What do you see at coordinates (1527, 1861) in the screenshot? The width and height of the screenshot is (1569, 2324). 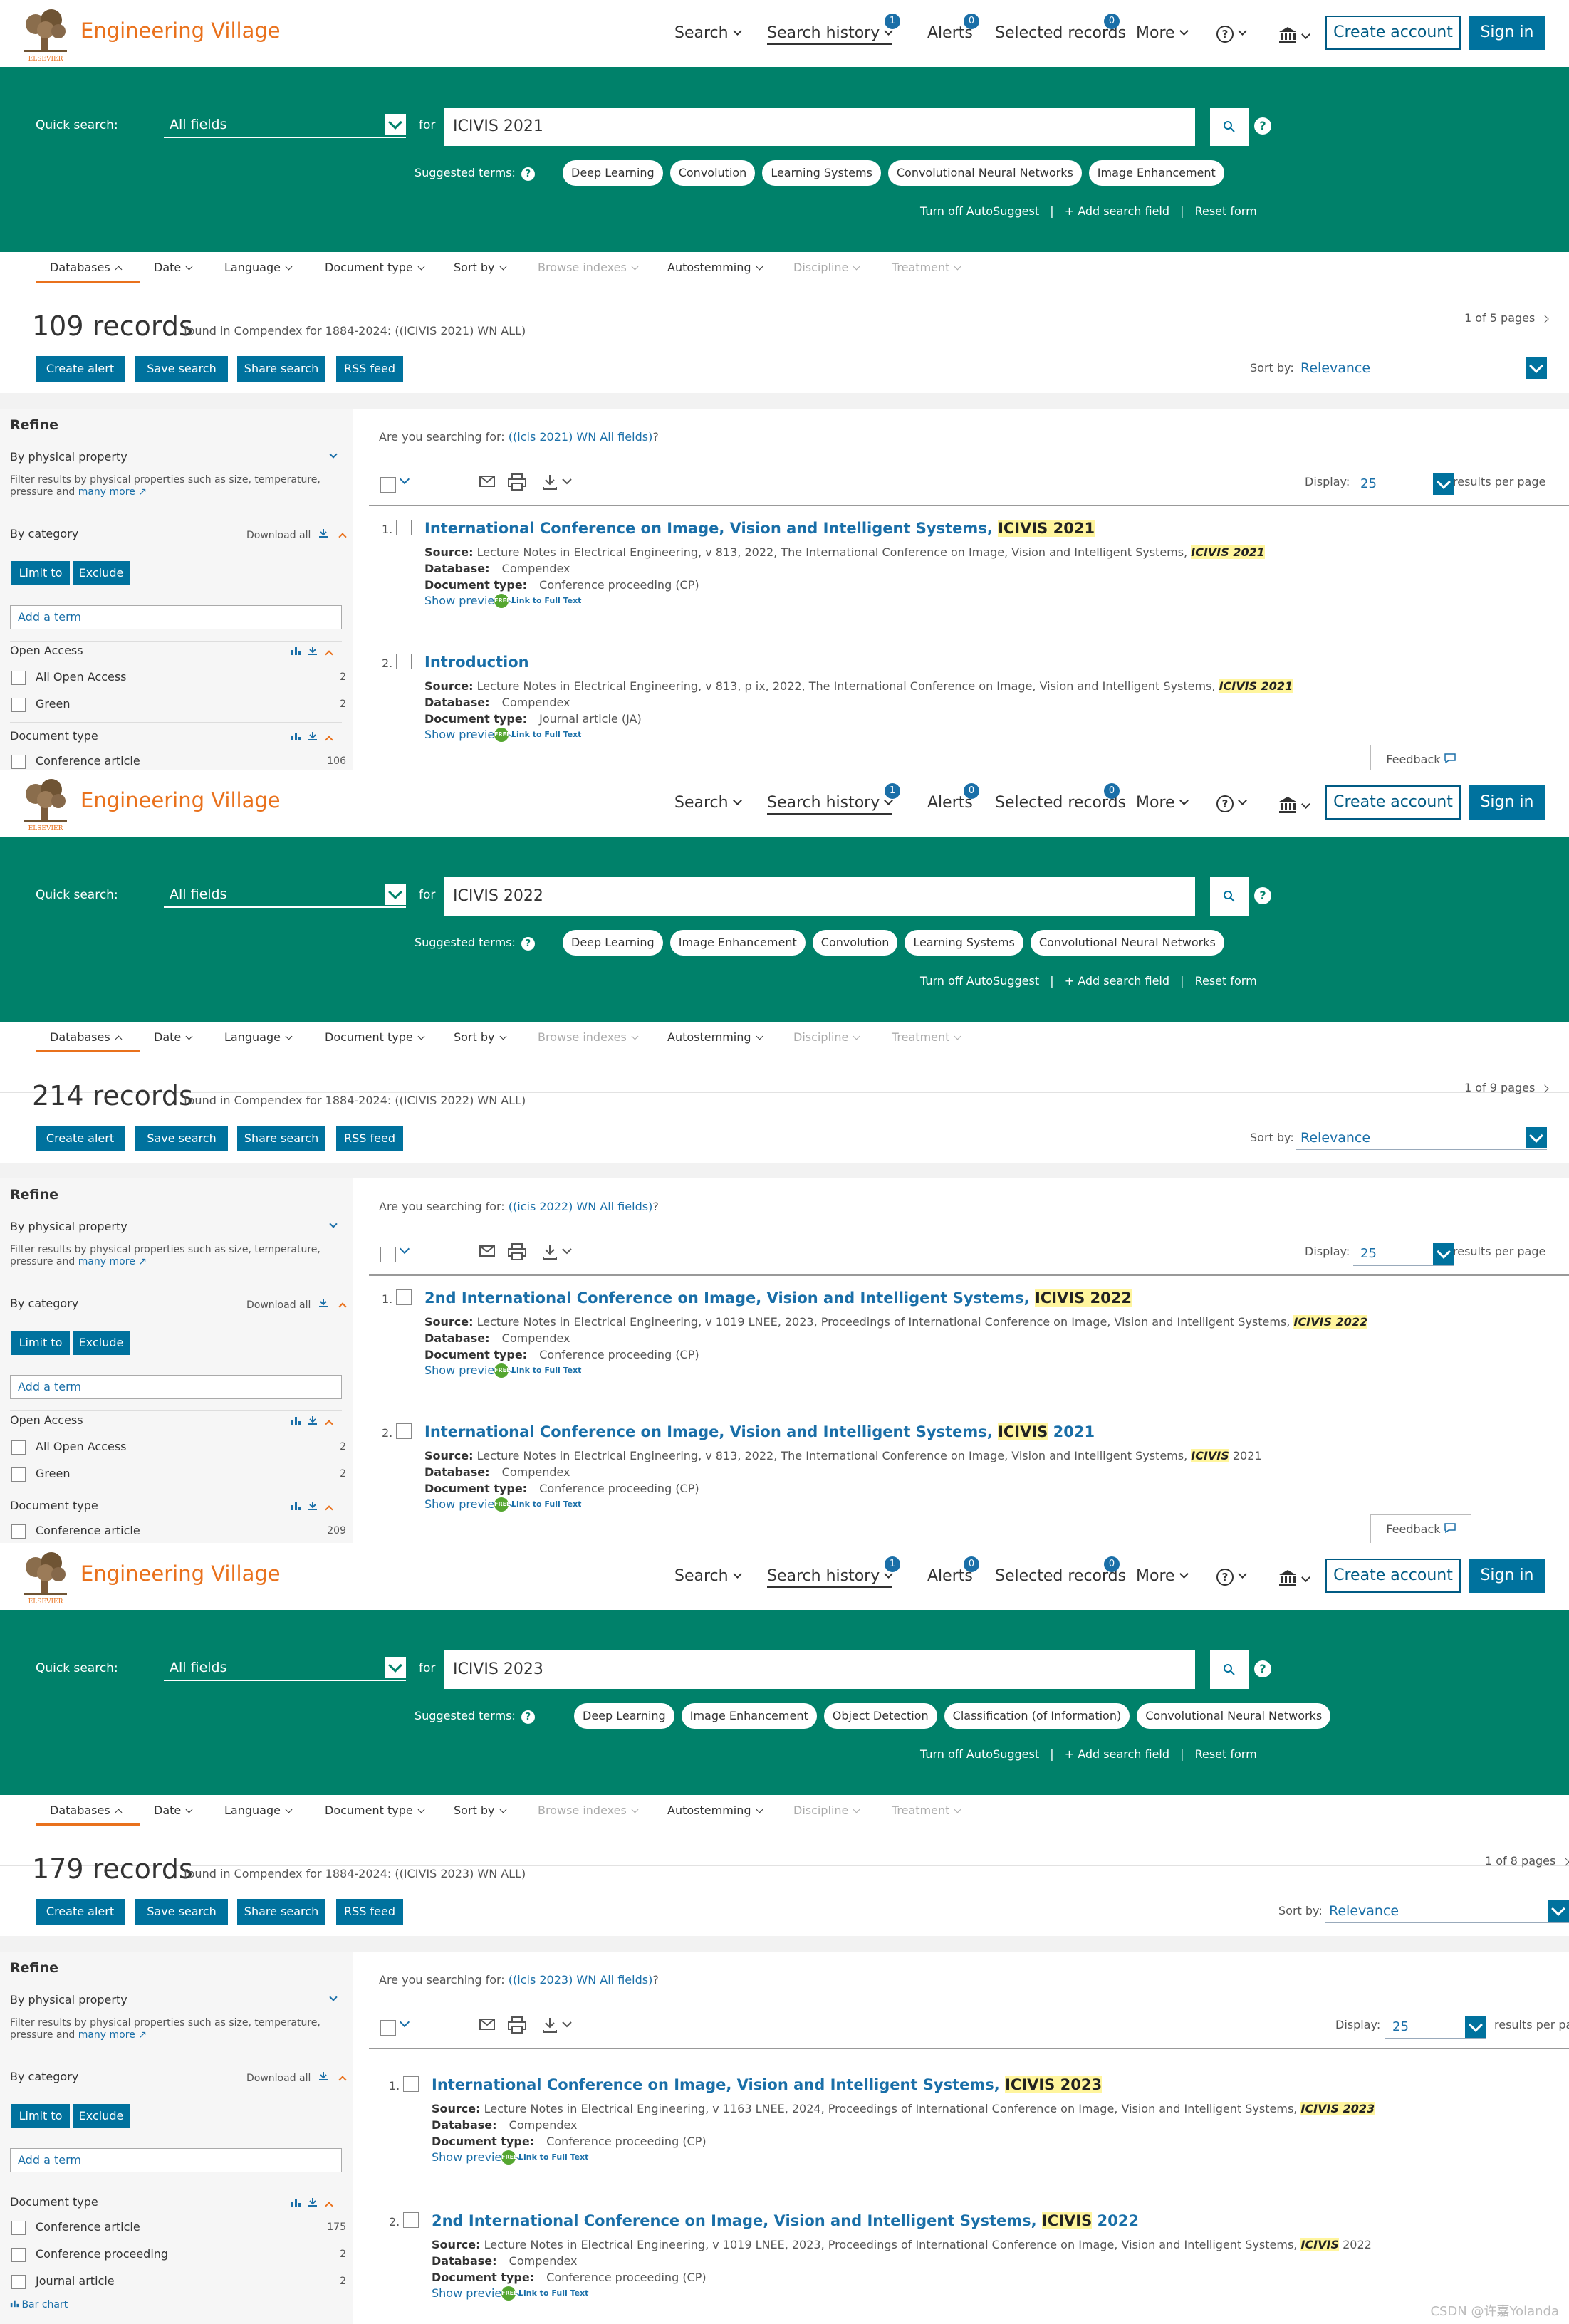 I see `pagination: 1 of 8 pages` at bounding box center [1527, 1861].